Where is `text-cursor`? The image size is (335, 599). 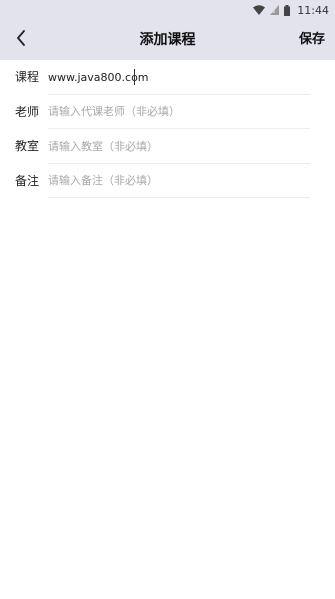
text-cursor is located at coordinates (134, 77).